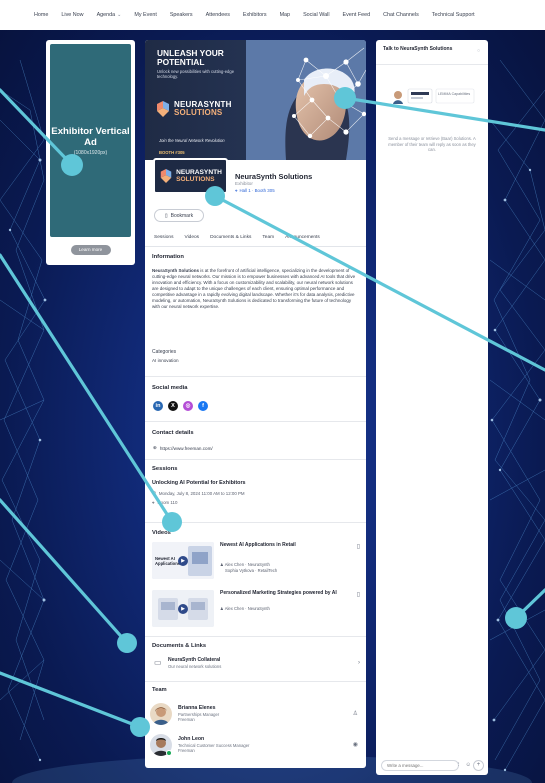 Image resolution: width=545 pixels, height=783 pixels. Describe the element at coordinates (238, 717) in the screenshot. I see `team-member-role: Partnerships Manager Freeman` at that location.